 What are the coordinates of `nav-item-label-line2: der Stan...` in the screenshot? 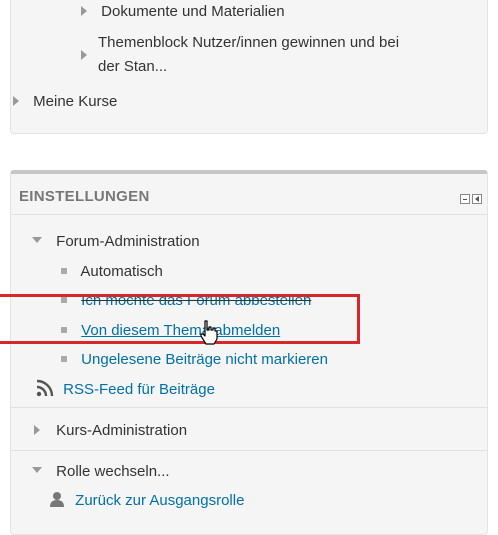 It's located at (133, 66).